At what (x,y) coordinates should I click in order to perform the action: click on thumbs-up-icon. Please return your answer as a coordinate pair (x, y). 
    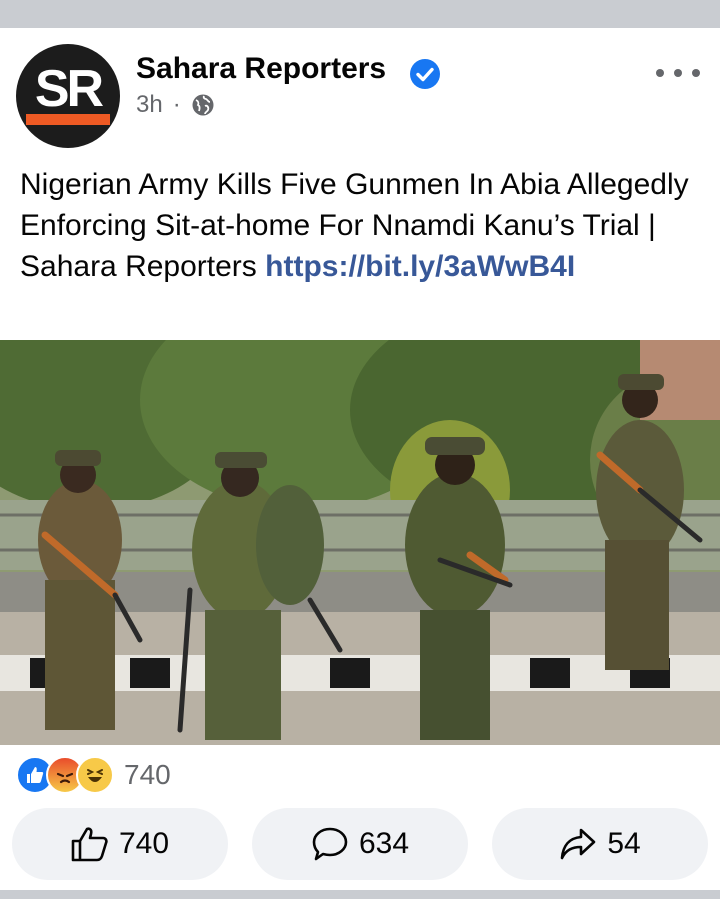
    Looking at the image, I should click on (89, 844).